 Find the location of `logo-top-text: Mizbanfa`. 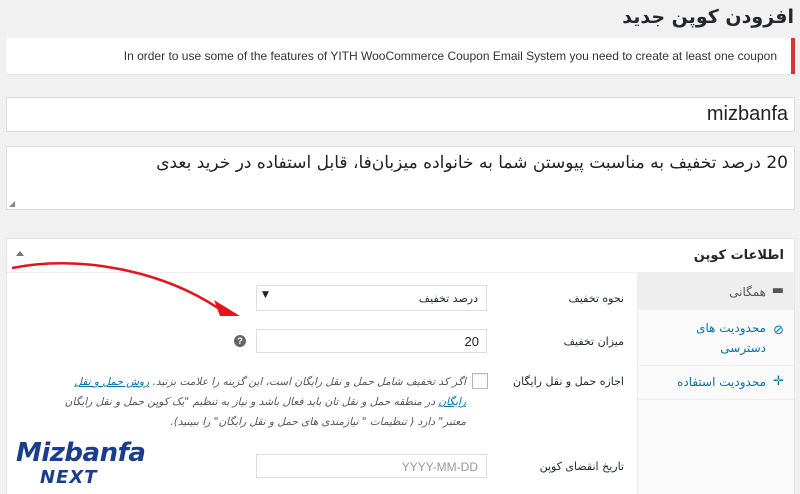

logo-top-text: Mizbanfa is located at coordinates (81, 453).